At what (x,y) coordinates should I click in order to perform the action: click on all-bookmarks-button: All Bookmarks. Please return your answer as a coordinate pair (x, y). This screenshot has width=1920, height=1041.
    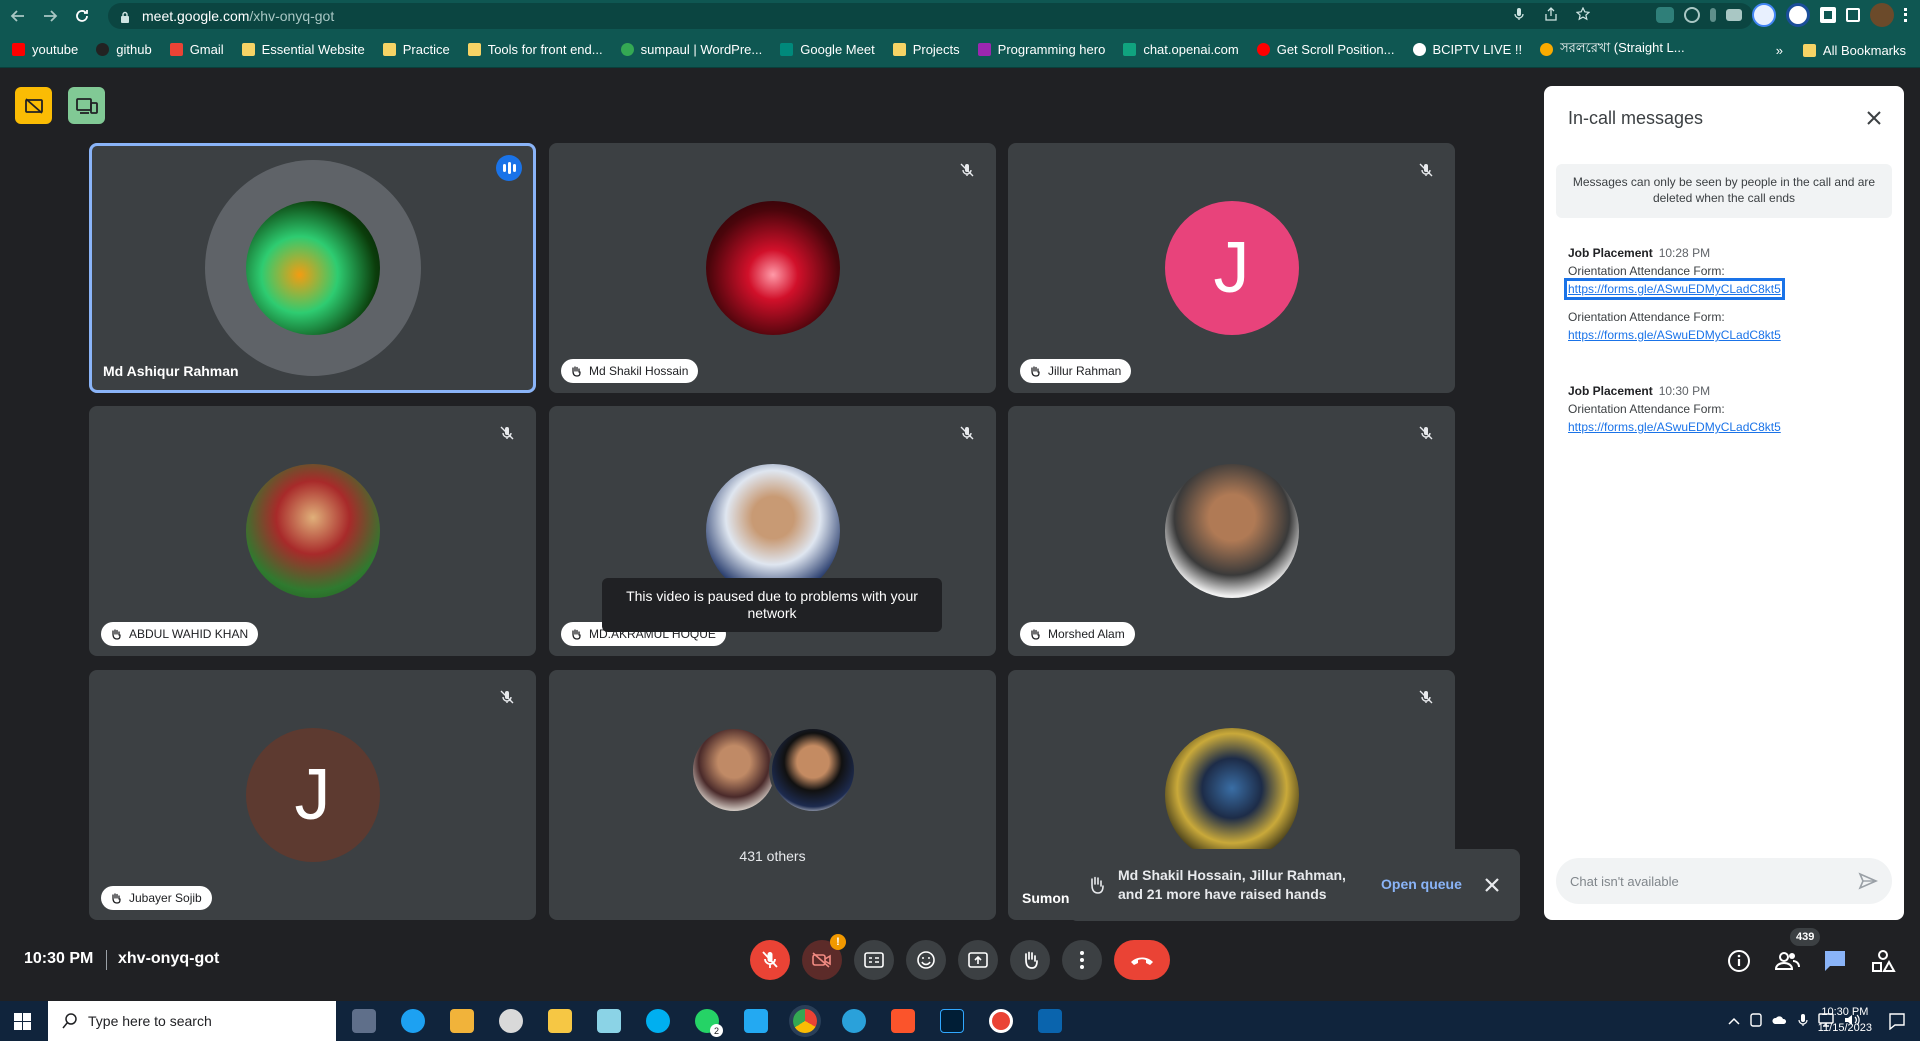
    Looking at the image, I should click on (1854, 50).